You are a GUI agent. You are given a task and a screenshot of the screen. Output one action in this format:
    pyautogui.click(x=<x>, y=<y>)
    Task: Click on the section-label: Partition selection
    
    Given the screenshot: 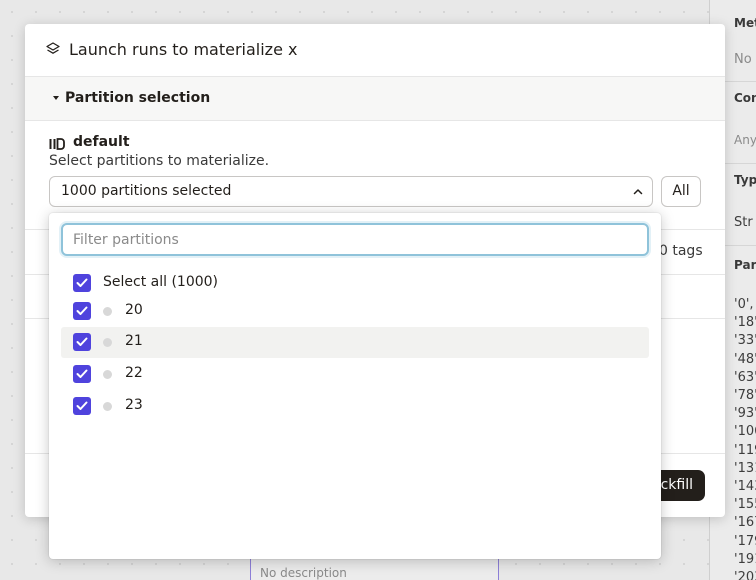 What is the action you would take?
    pyautogui.click(x=138, y=98)
    